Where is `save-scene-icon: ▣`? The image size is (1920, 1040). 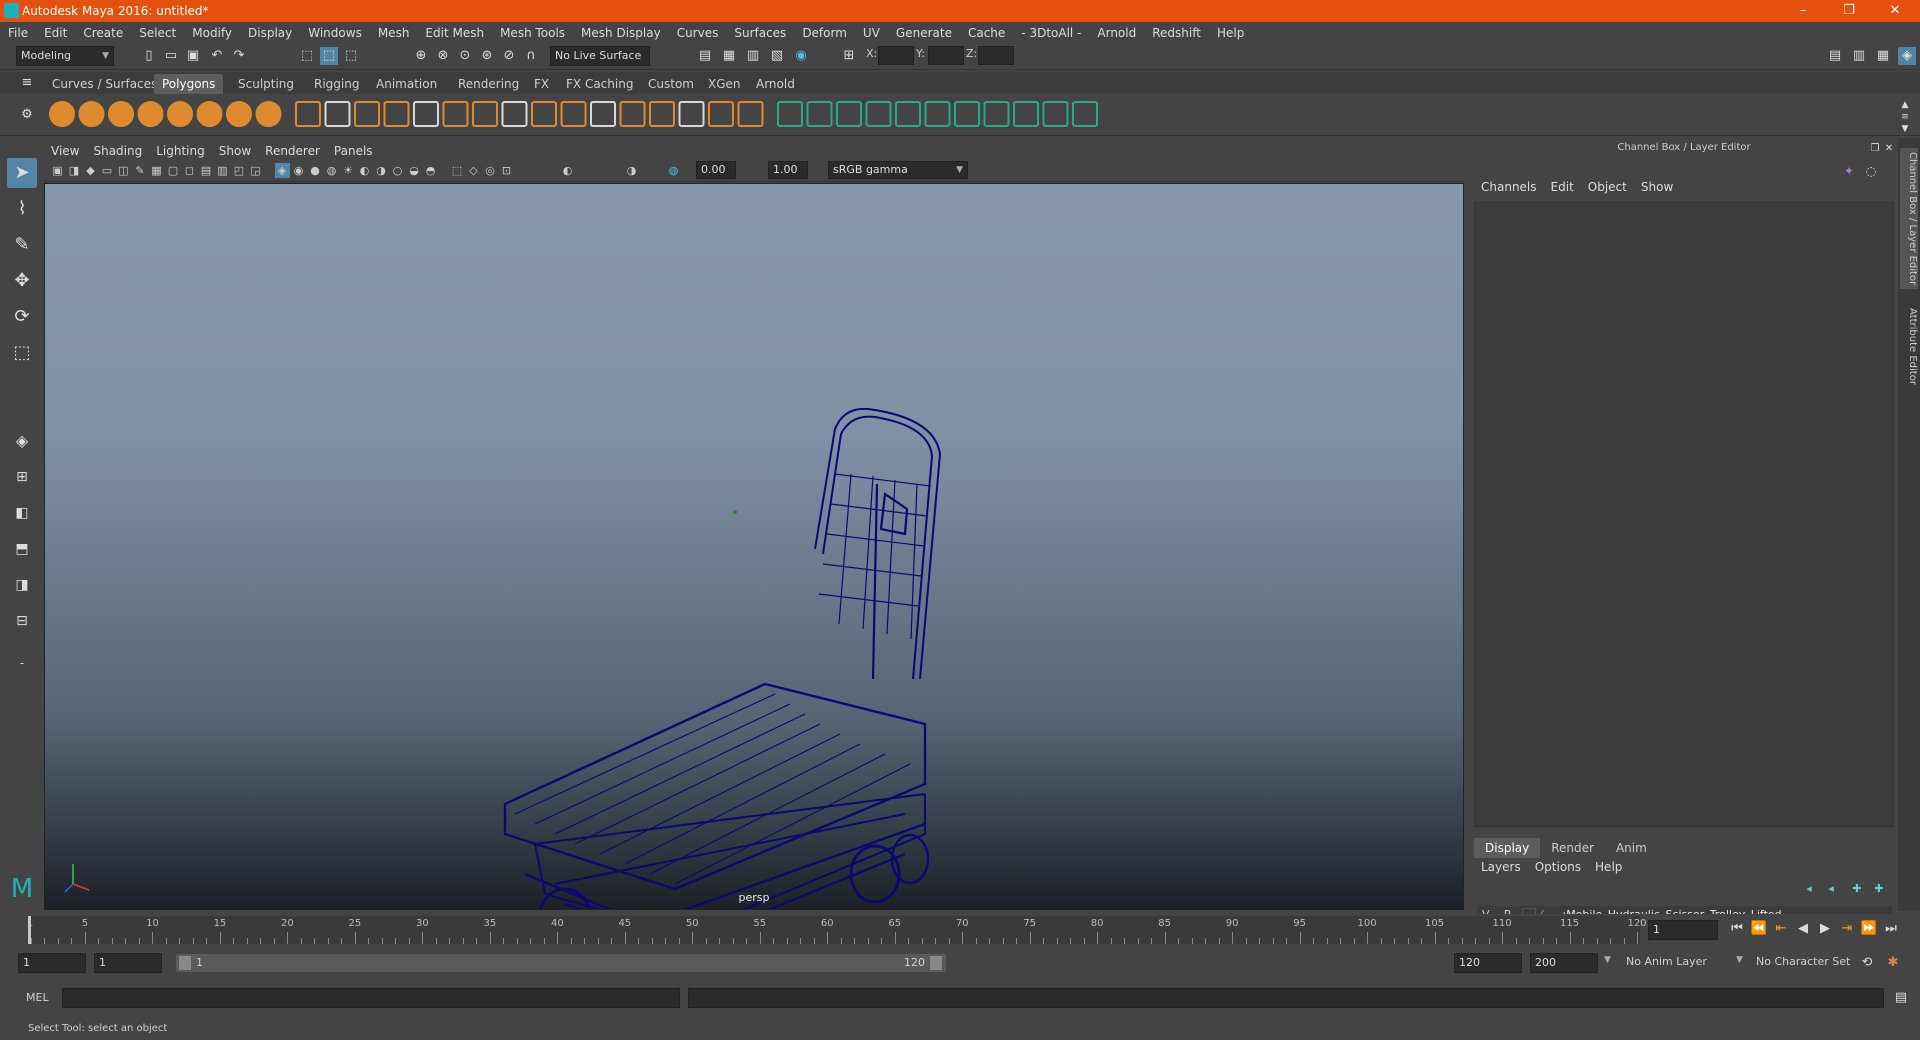
save-scene-icon: ▣ is located at coordinates (193, 56).